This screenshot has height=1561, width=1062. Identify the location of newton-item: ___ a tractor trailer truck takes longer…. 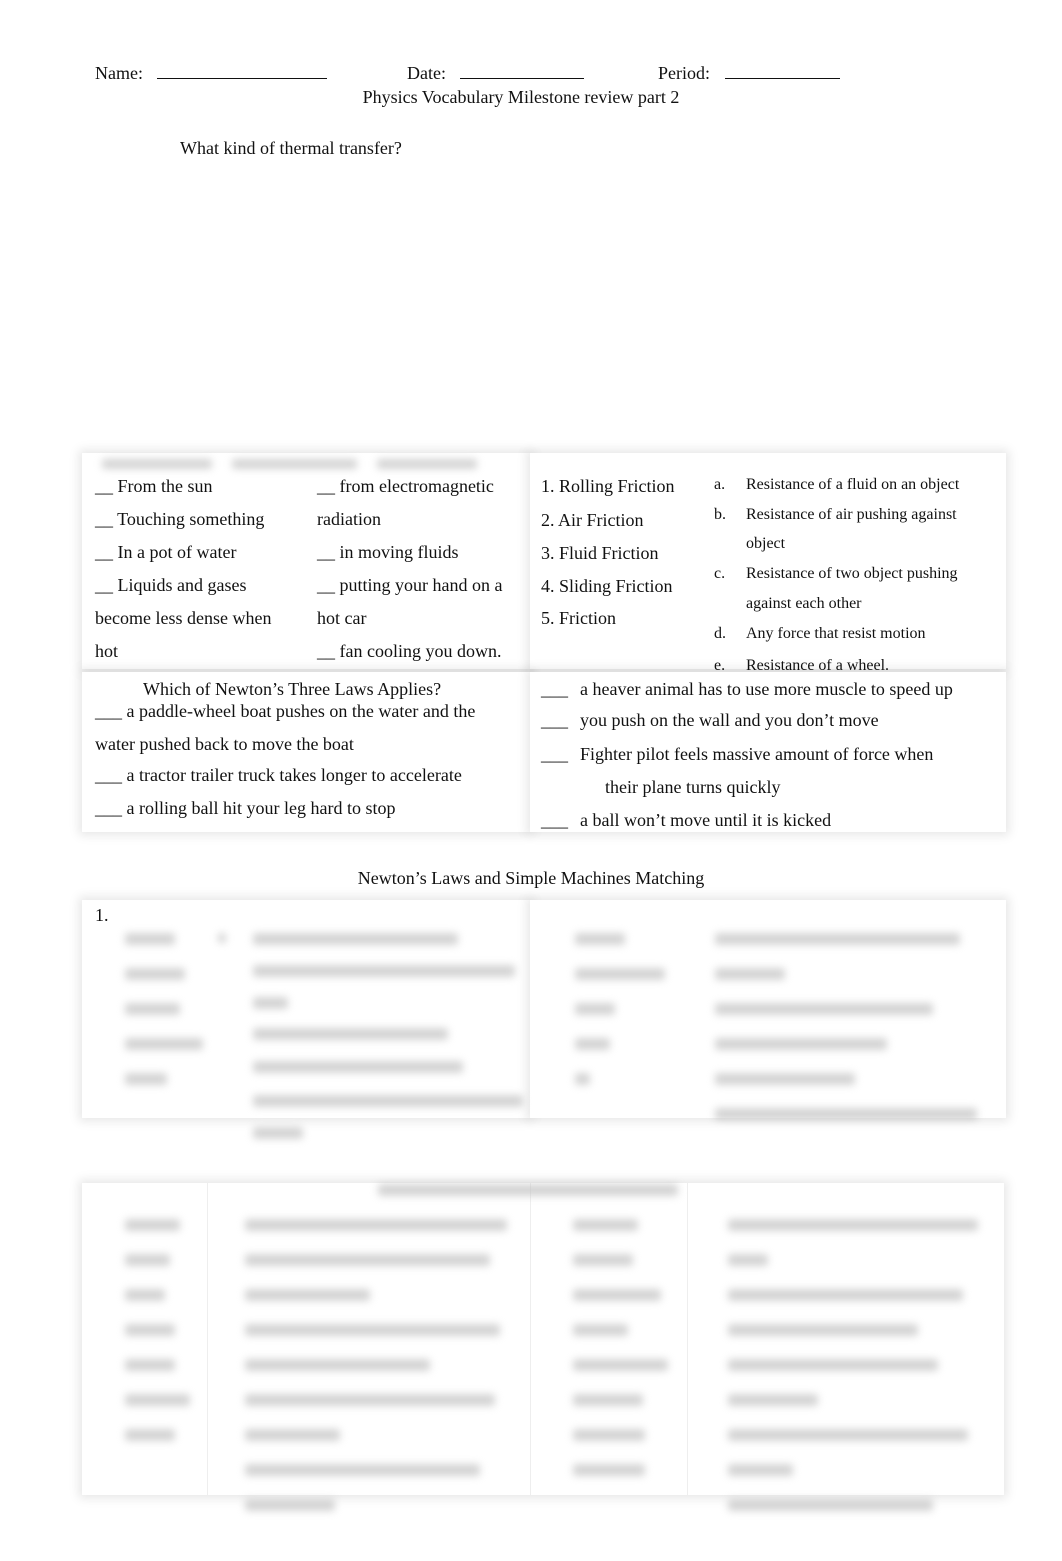
(278, 775).